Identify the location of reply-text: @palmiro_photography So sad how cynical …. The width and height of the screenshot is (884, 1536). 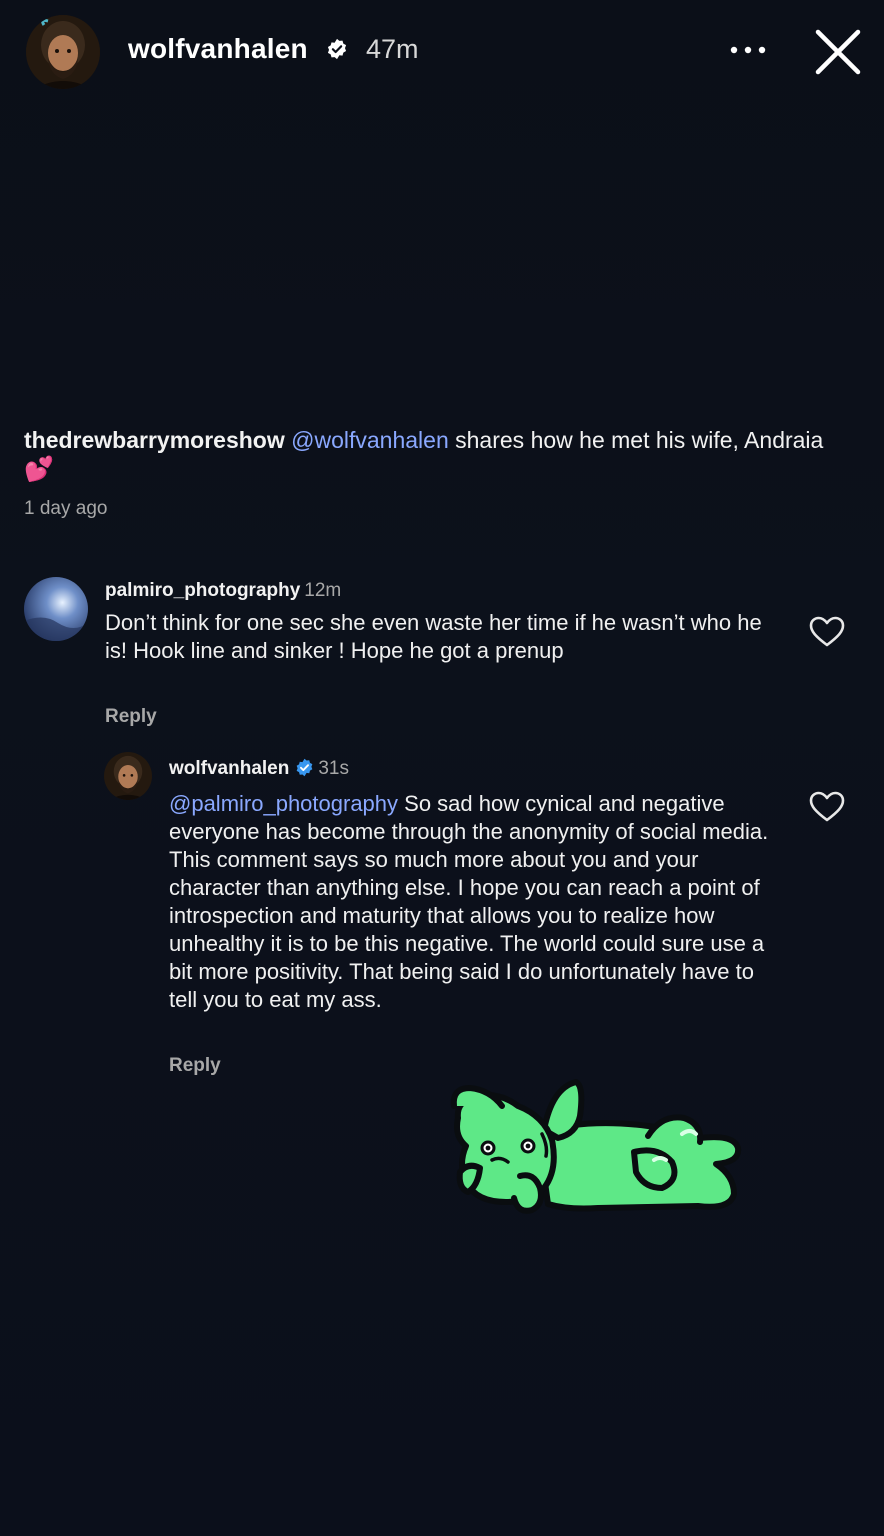
(474, 902).